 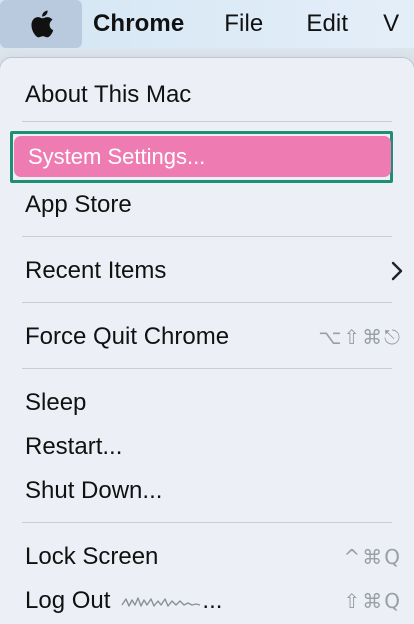 What do you see at coordinates (96, 270) in the screenshot?
I see `menu-item-label: Recent Items` at bounding box center [96, 270].